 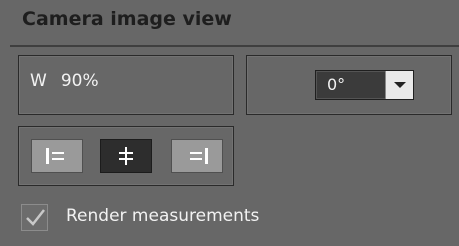 I want to click on zoom-value: 90%, so click(x=79, y=81).